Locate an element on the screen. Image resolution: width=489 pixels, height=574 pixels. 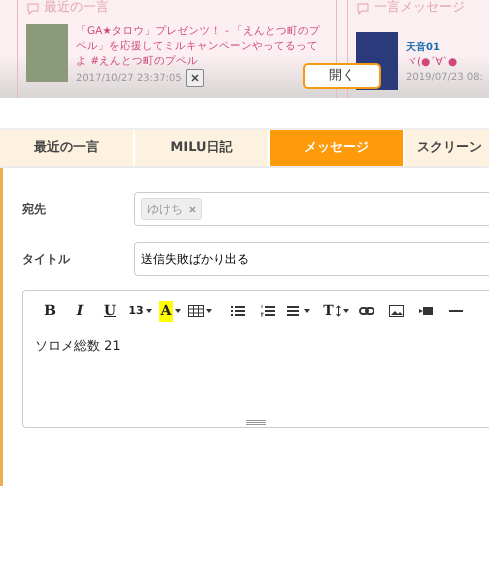
field-label: 宛先 is located at coordinates (34, 209).